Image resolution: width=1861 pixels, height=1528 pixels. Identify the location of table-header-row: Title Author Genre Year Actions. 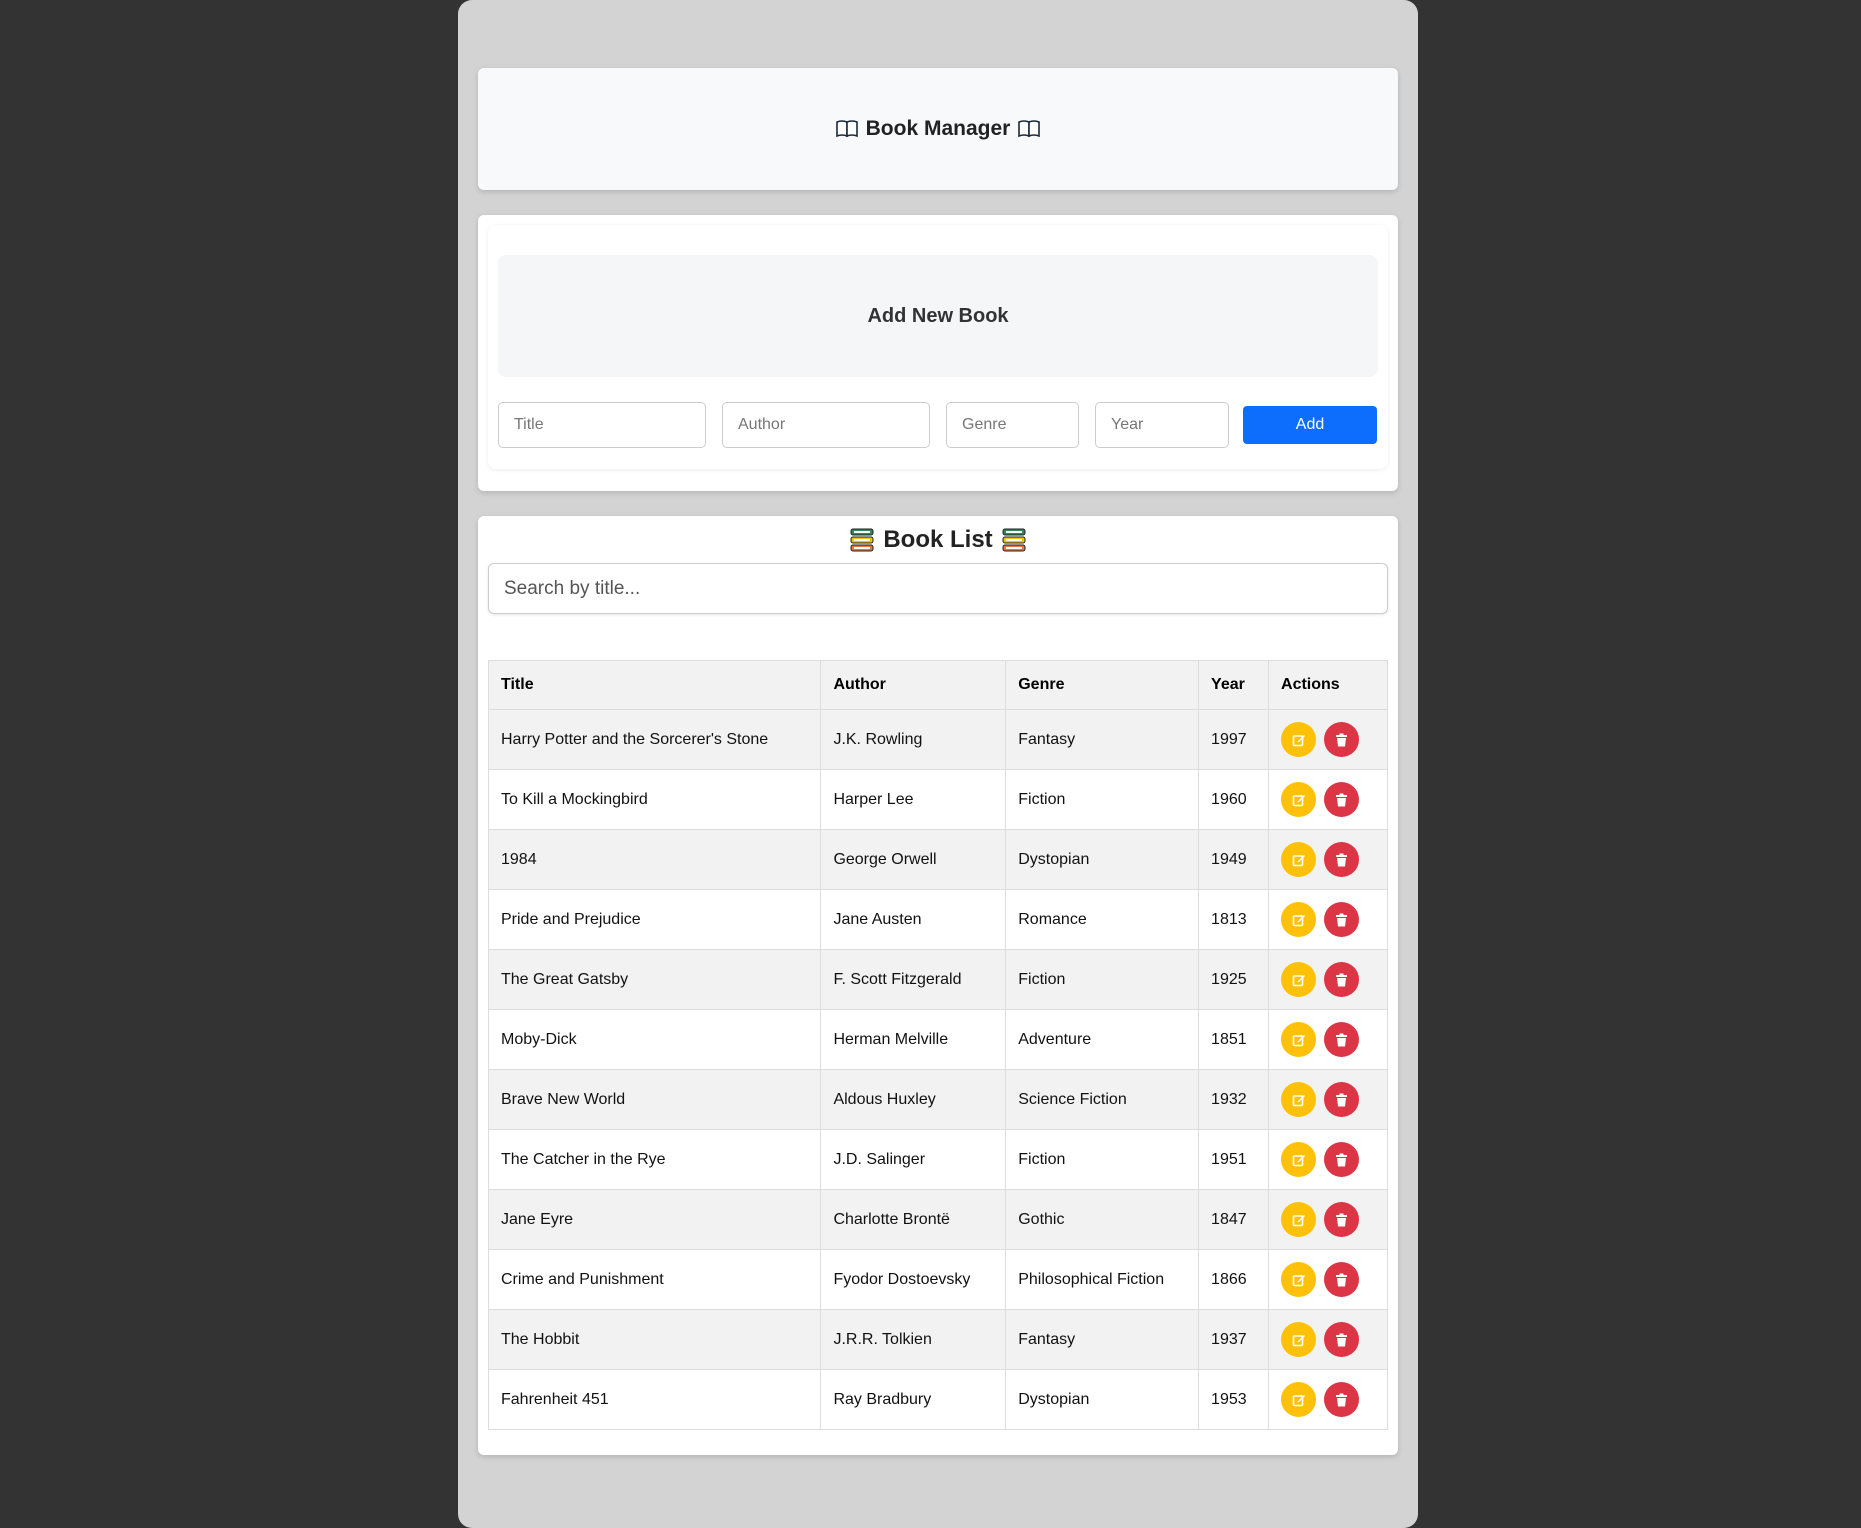
(937, 685).